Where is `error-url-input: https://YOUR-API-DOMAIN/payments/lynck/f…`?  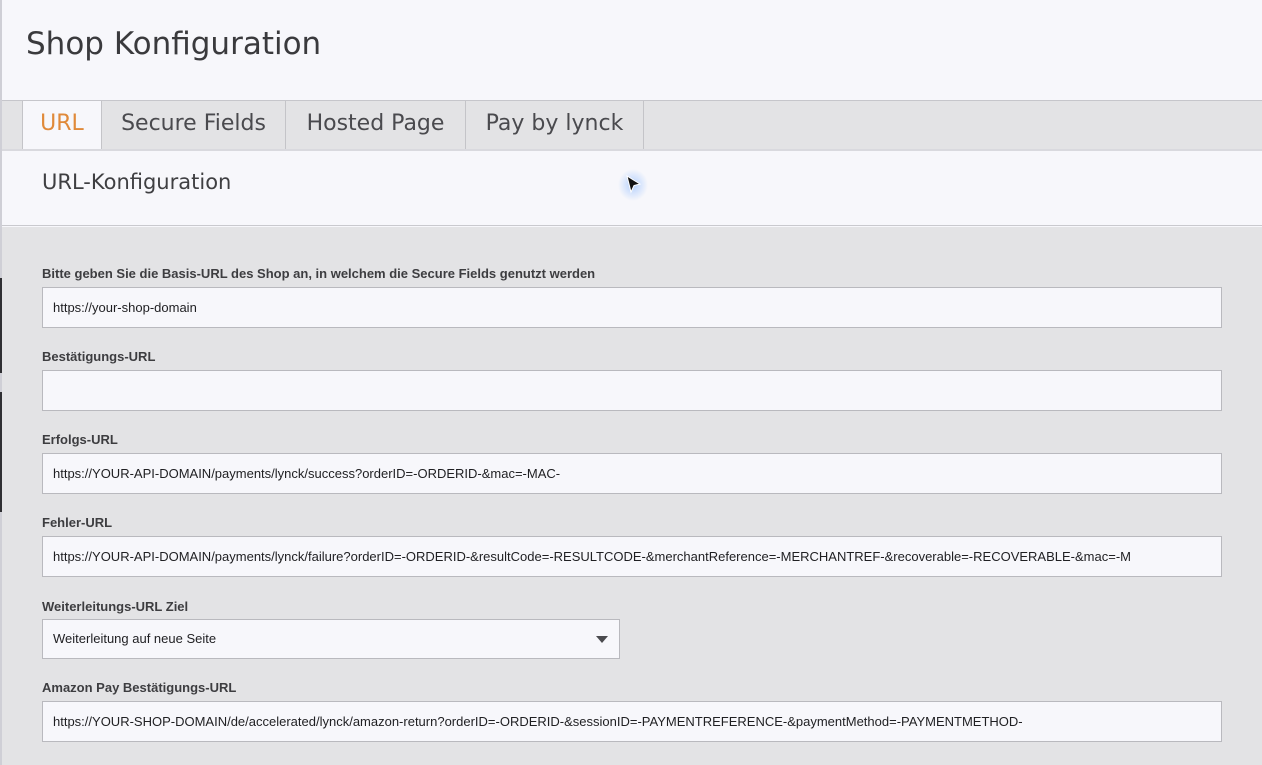
error-url-input: https://YOUR-API-DOMAIN/payments/lynck/f… is located at coordinates (632, 556).